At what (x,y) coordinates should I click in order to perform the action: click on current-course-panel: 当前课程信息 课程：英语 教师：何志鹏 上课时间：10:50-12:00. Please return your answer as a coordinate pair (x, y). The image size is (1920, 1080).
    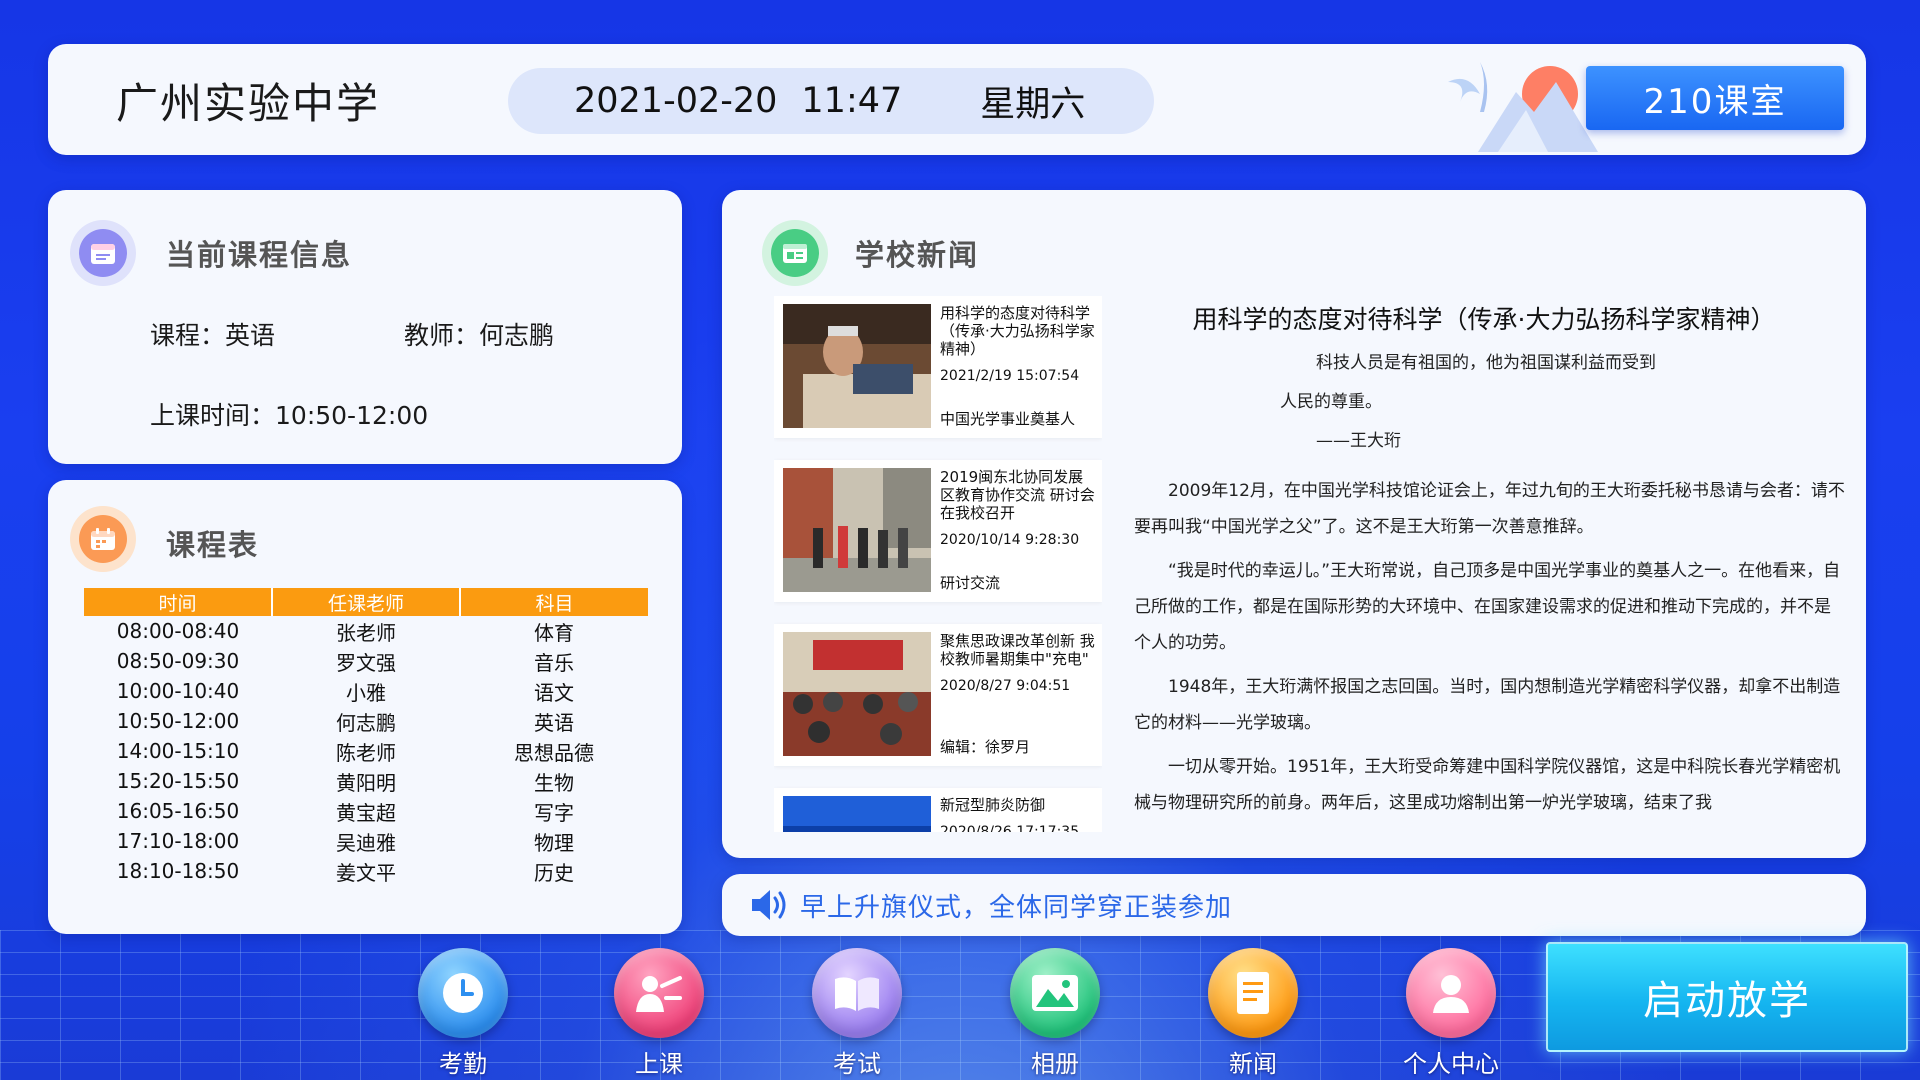
    Looking at the image, I should click on (365, 327).